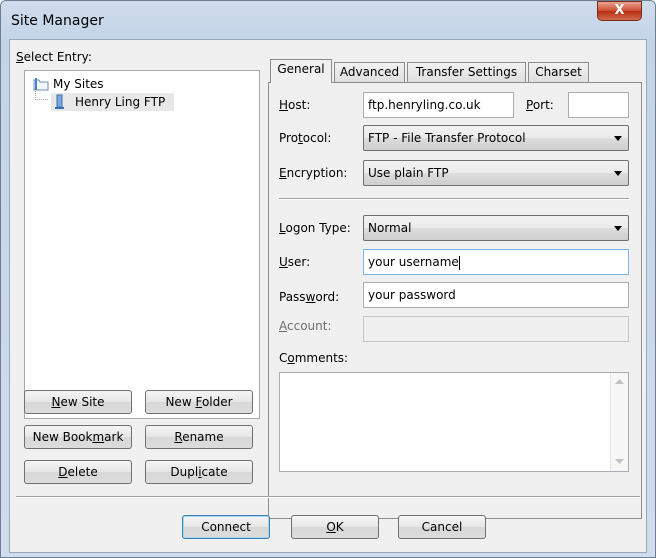  Describe the element at coordinates (598, 105) in the screenshot. I see `port-input` at that location.